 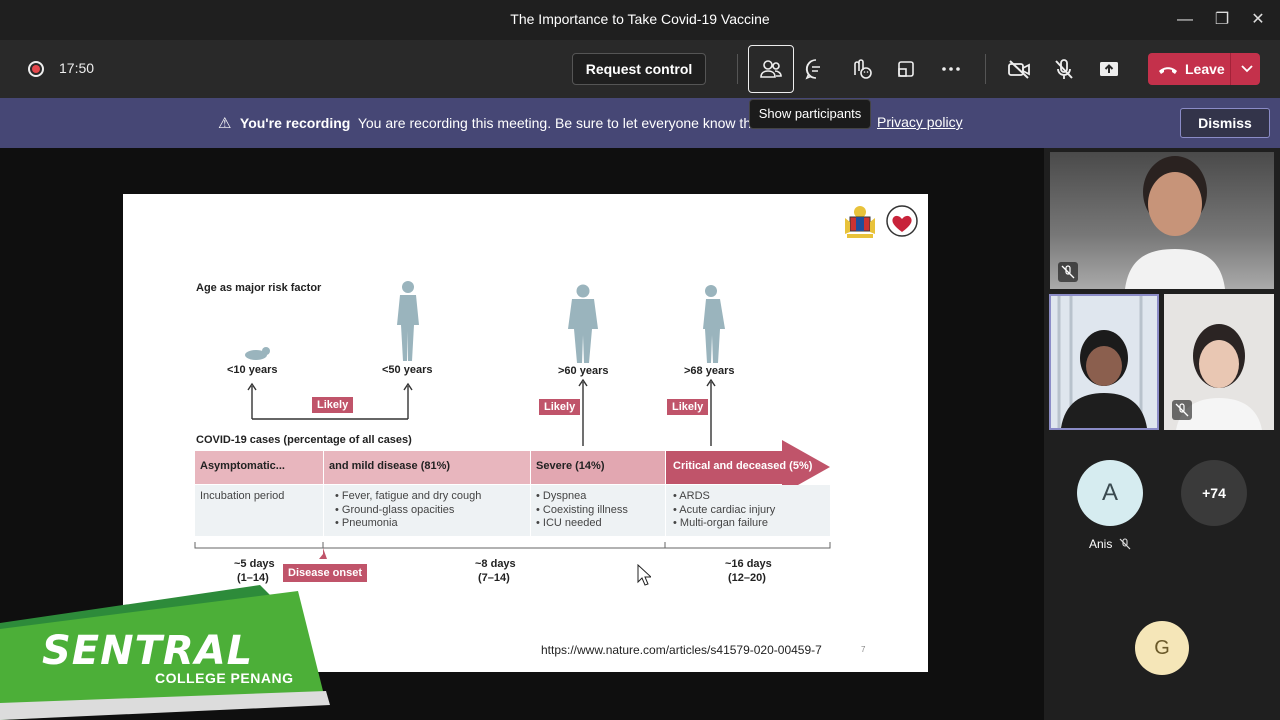 I want to click on stage-item: • Ground-glass opacities, so click(x=395, y=510).